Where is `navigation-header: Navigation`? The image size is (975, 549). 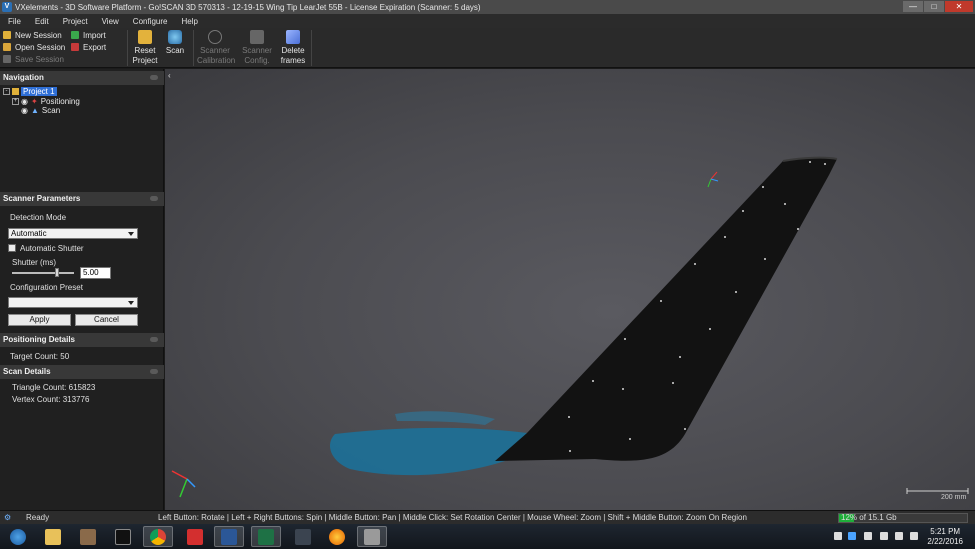 navigation-header: Navigation is located at coordinates (82, 78).